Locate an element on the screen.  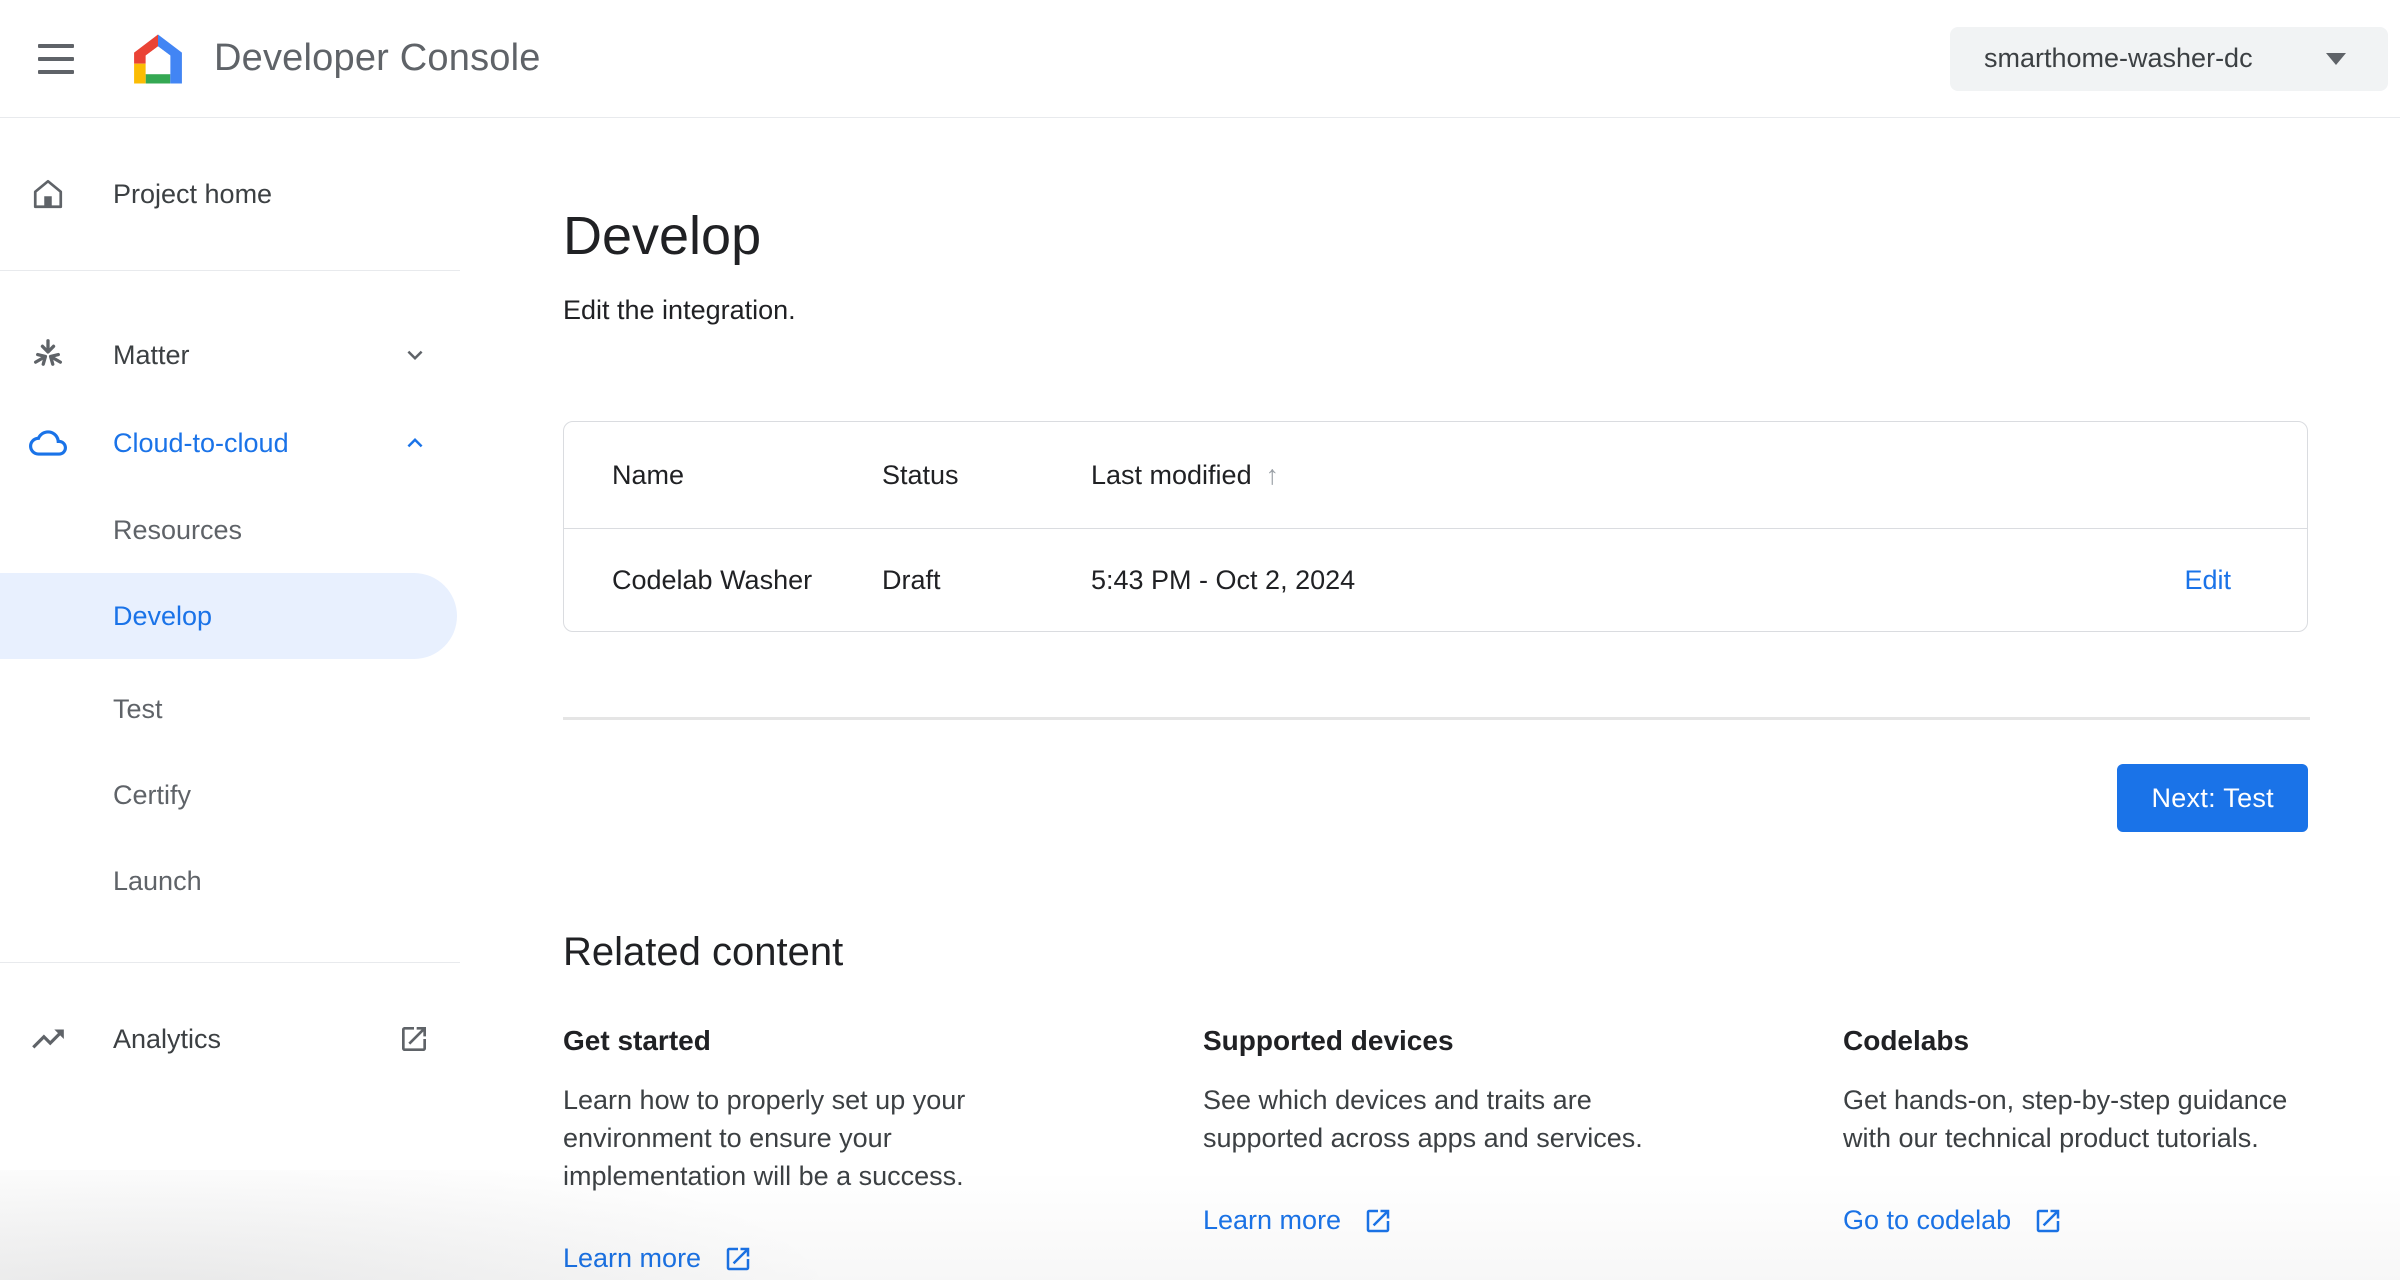
menu-icon is located at coordinates (56, 58).